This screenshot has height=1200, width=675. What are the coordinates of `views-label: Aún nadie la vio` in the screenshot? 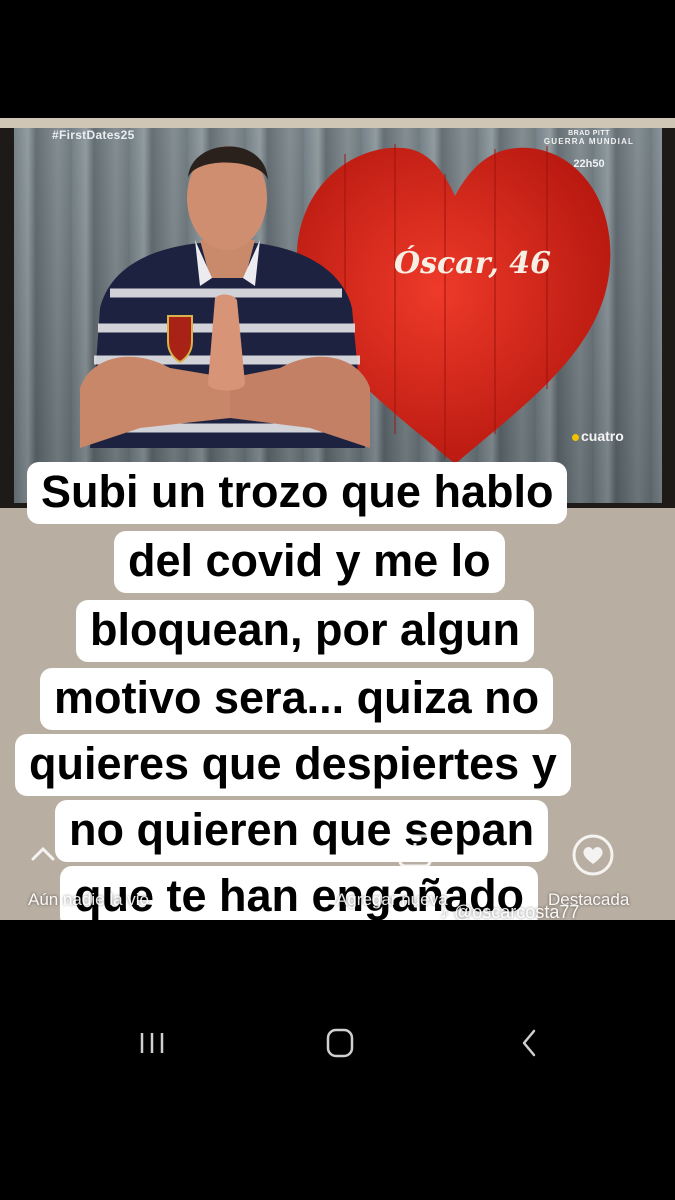 It's located at (88, 900).